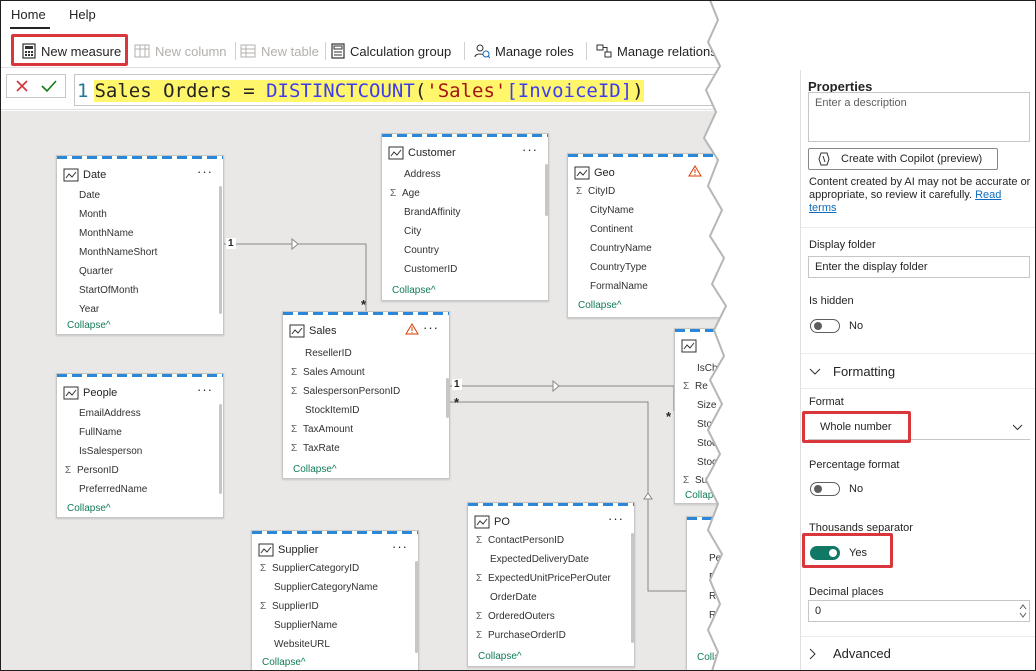 This screenshot has width=1036, height=671. Describe the element at coordinates (515, 616) in the screenshot. I see `field-item: Σ OrderedOuters` at that location.